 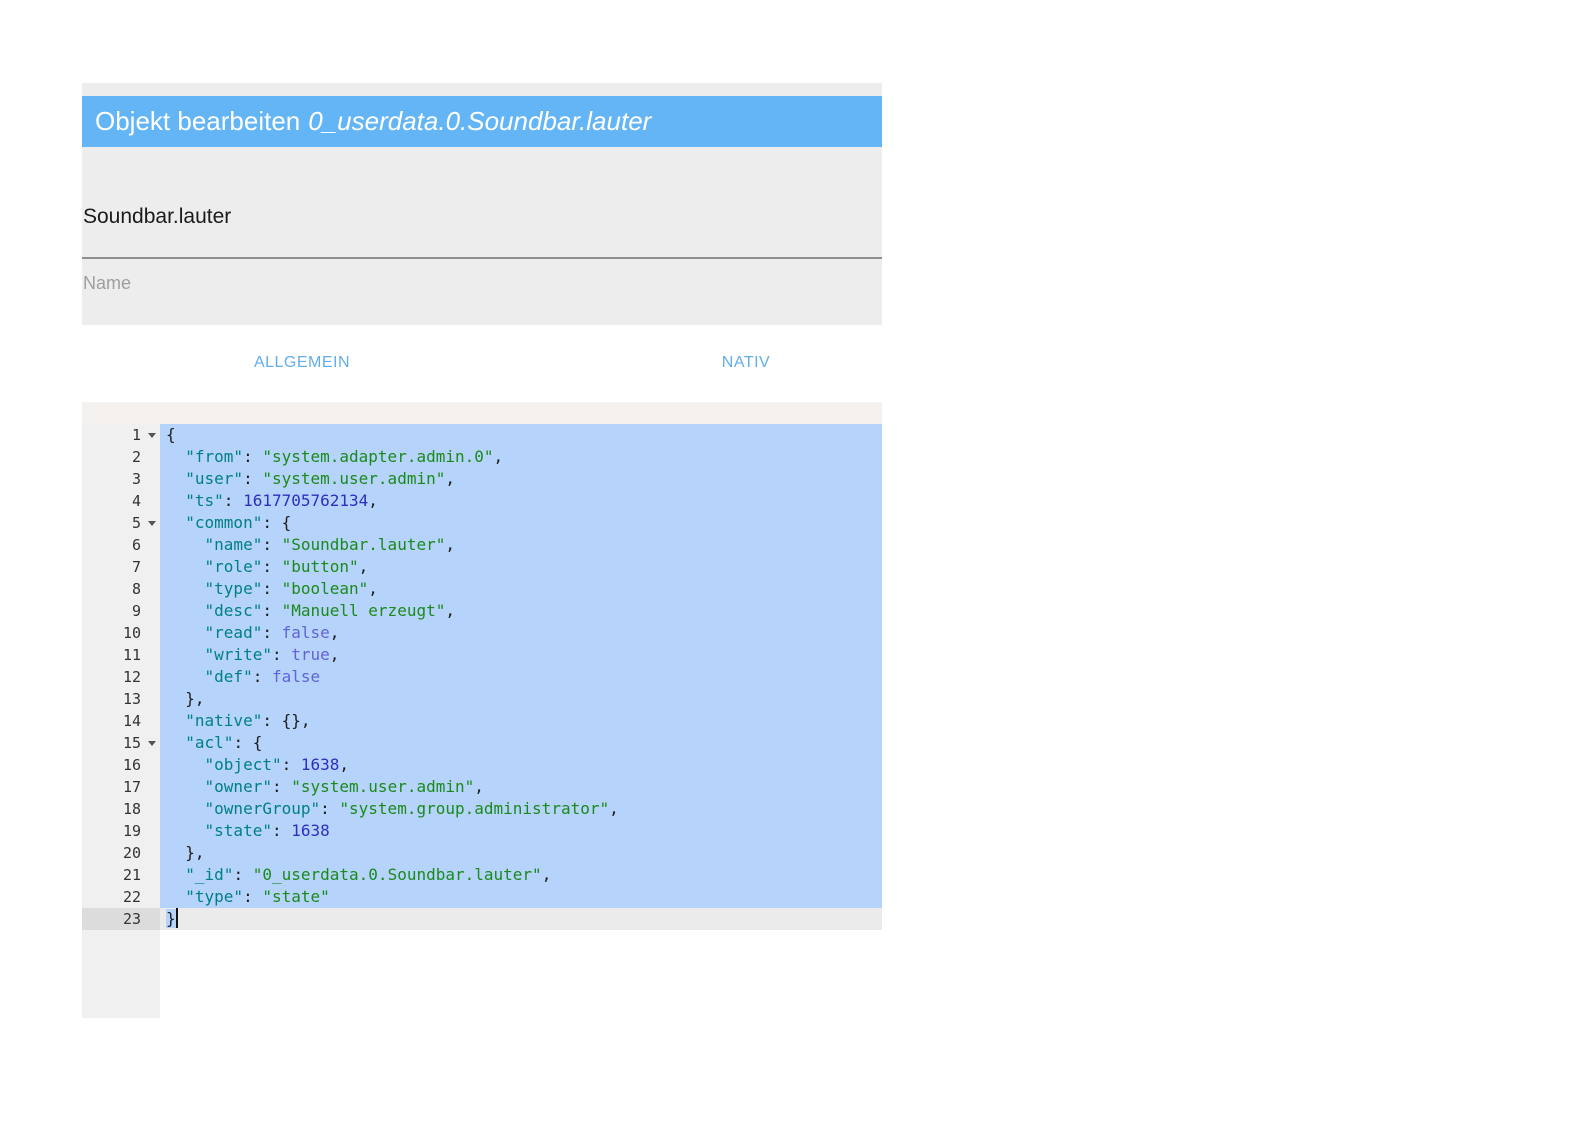 What do you see at coordinates (262, 808) in the screenshot?
I see `code-token: "ownerGroup"` at bounding box center [262, 808].